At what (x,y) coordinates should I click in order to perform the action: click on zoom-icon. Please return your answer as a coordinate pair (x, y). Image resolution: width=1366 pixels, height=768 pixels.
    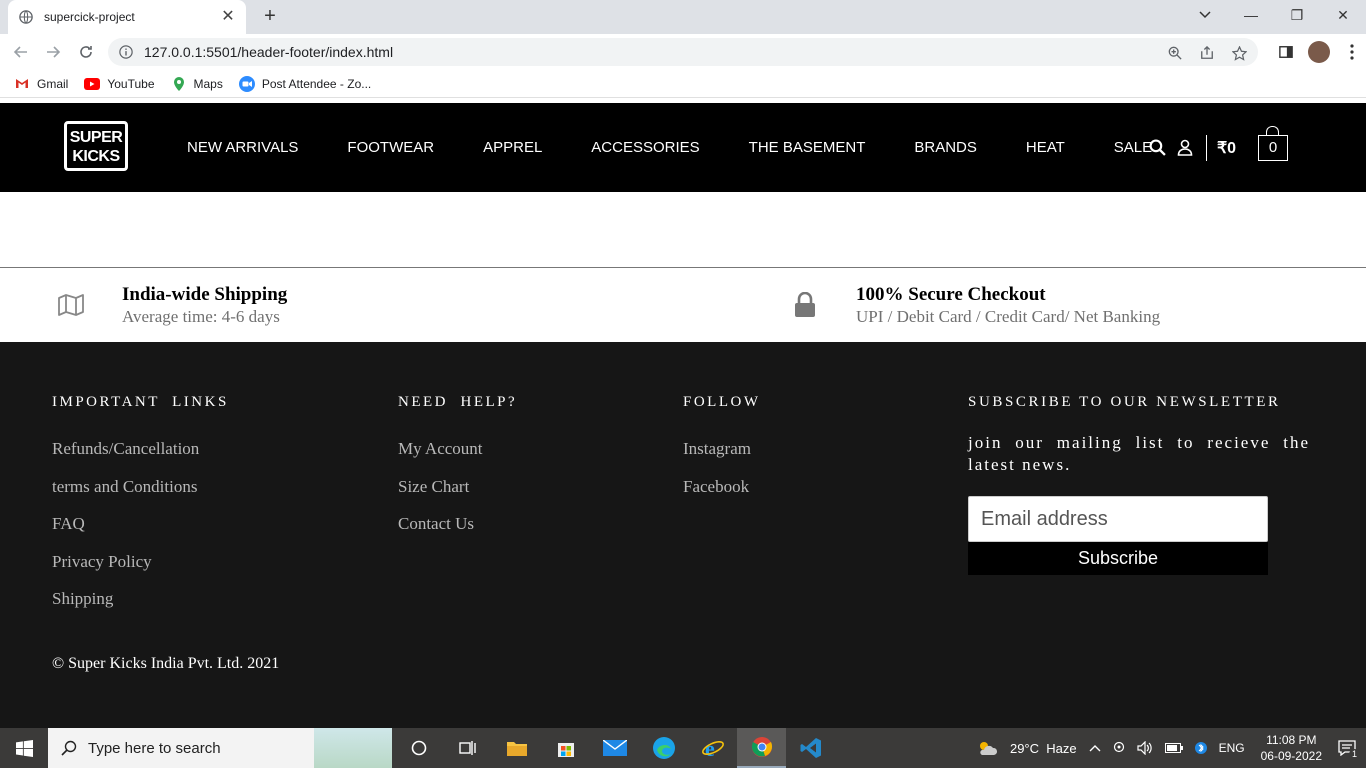
    Looking at the image, I should click on (1175, 53).